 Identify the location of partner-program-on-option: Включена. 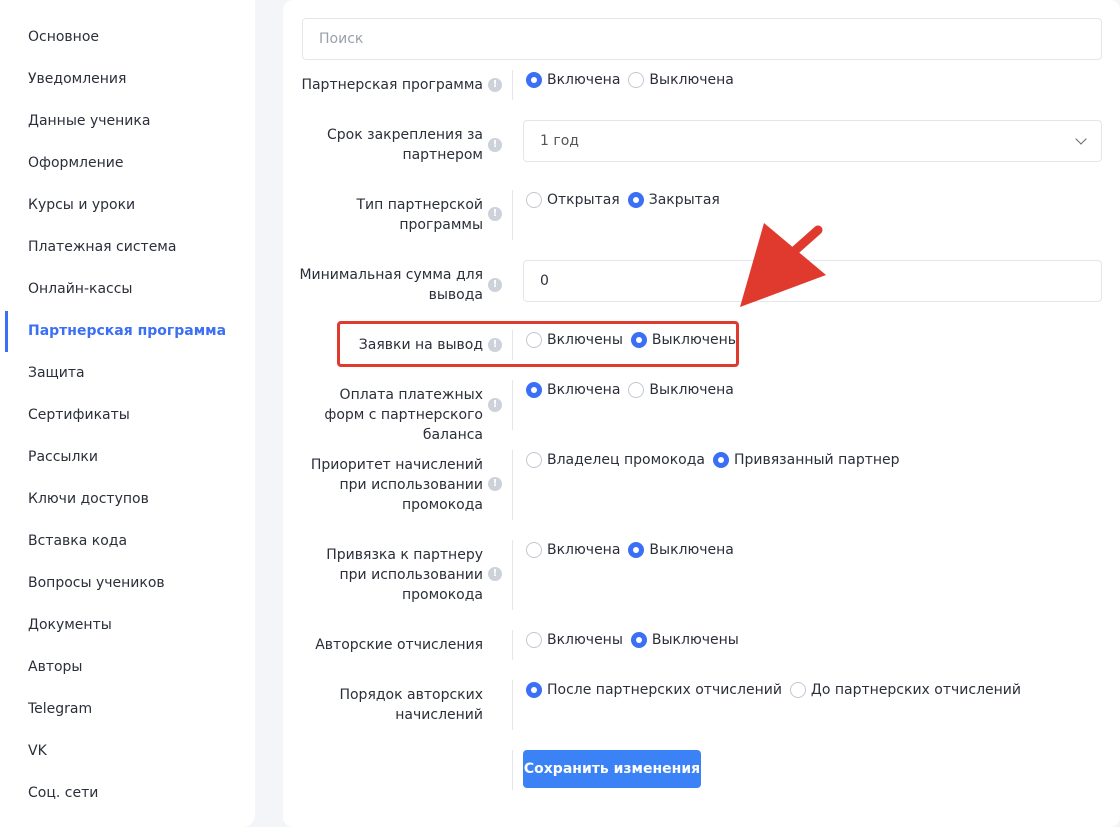
(573, 80).